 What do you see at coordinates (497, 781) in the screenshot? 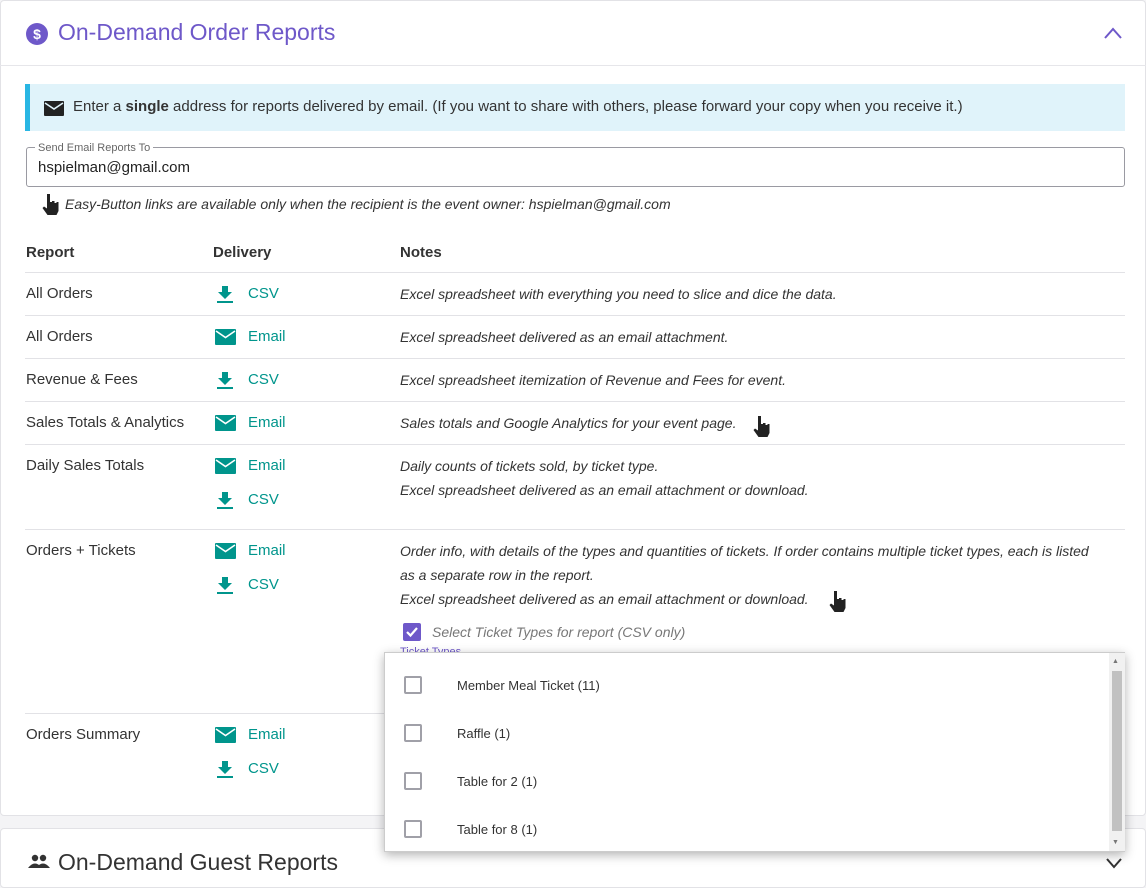
I see `option-label: Table for 2 (1)` at bounding box center [497, 781].